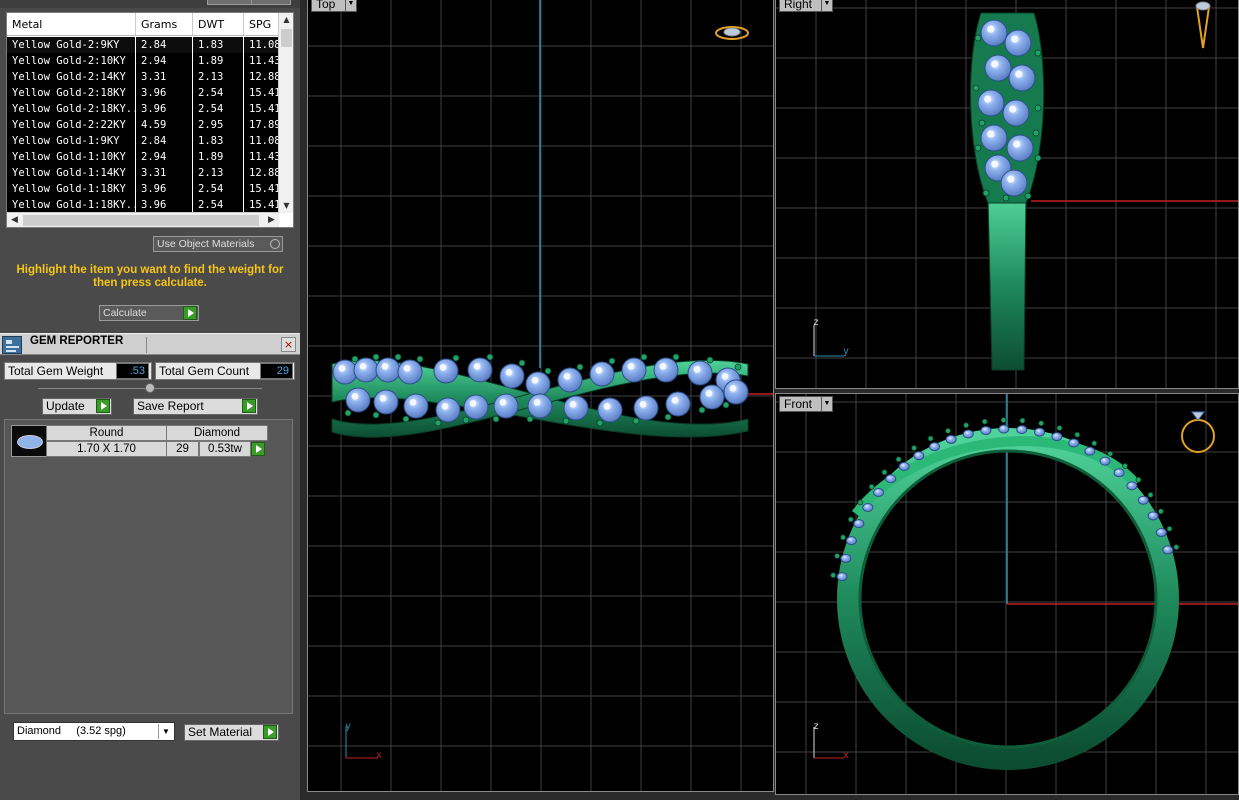 The height and width of the screenshot is (800, 1239). Describe the element at coordinates (71, 24) in the screenshot. I see `column-header-metal: Metal` at that location.